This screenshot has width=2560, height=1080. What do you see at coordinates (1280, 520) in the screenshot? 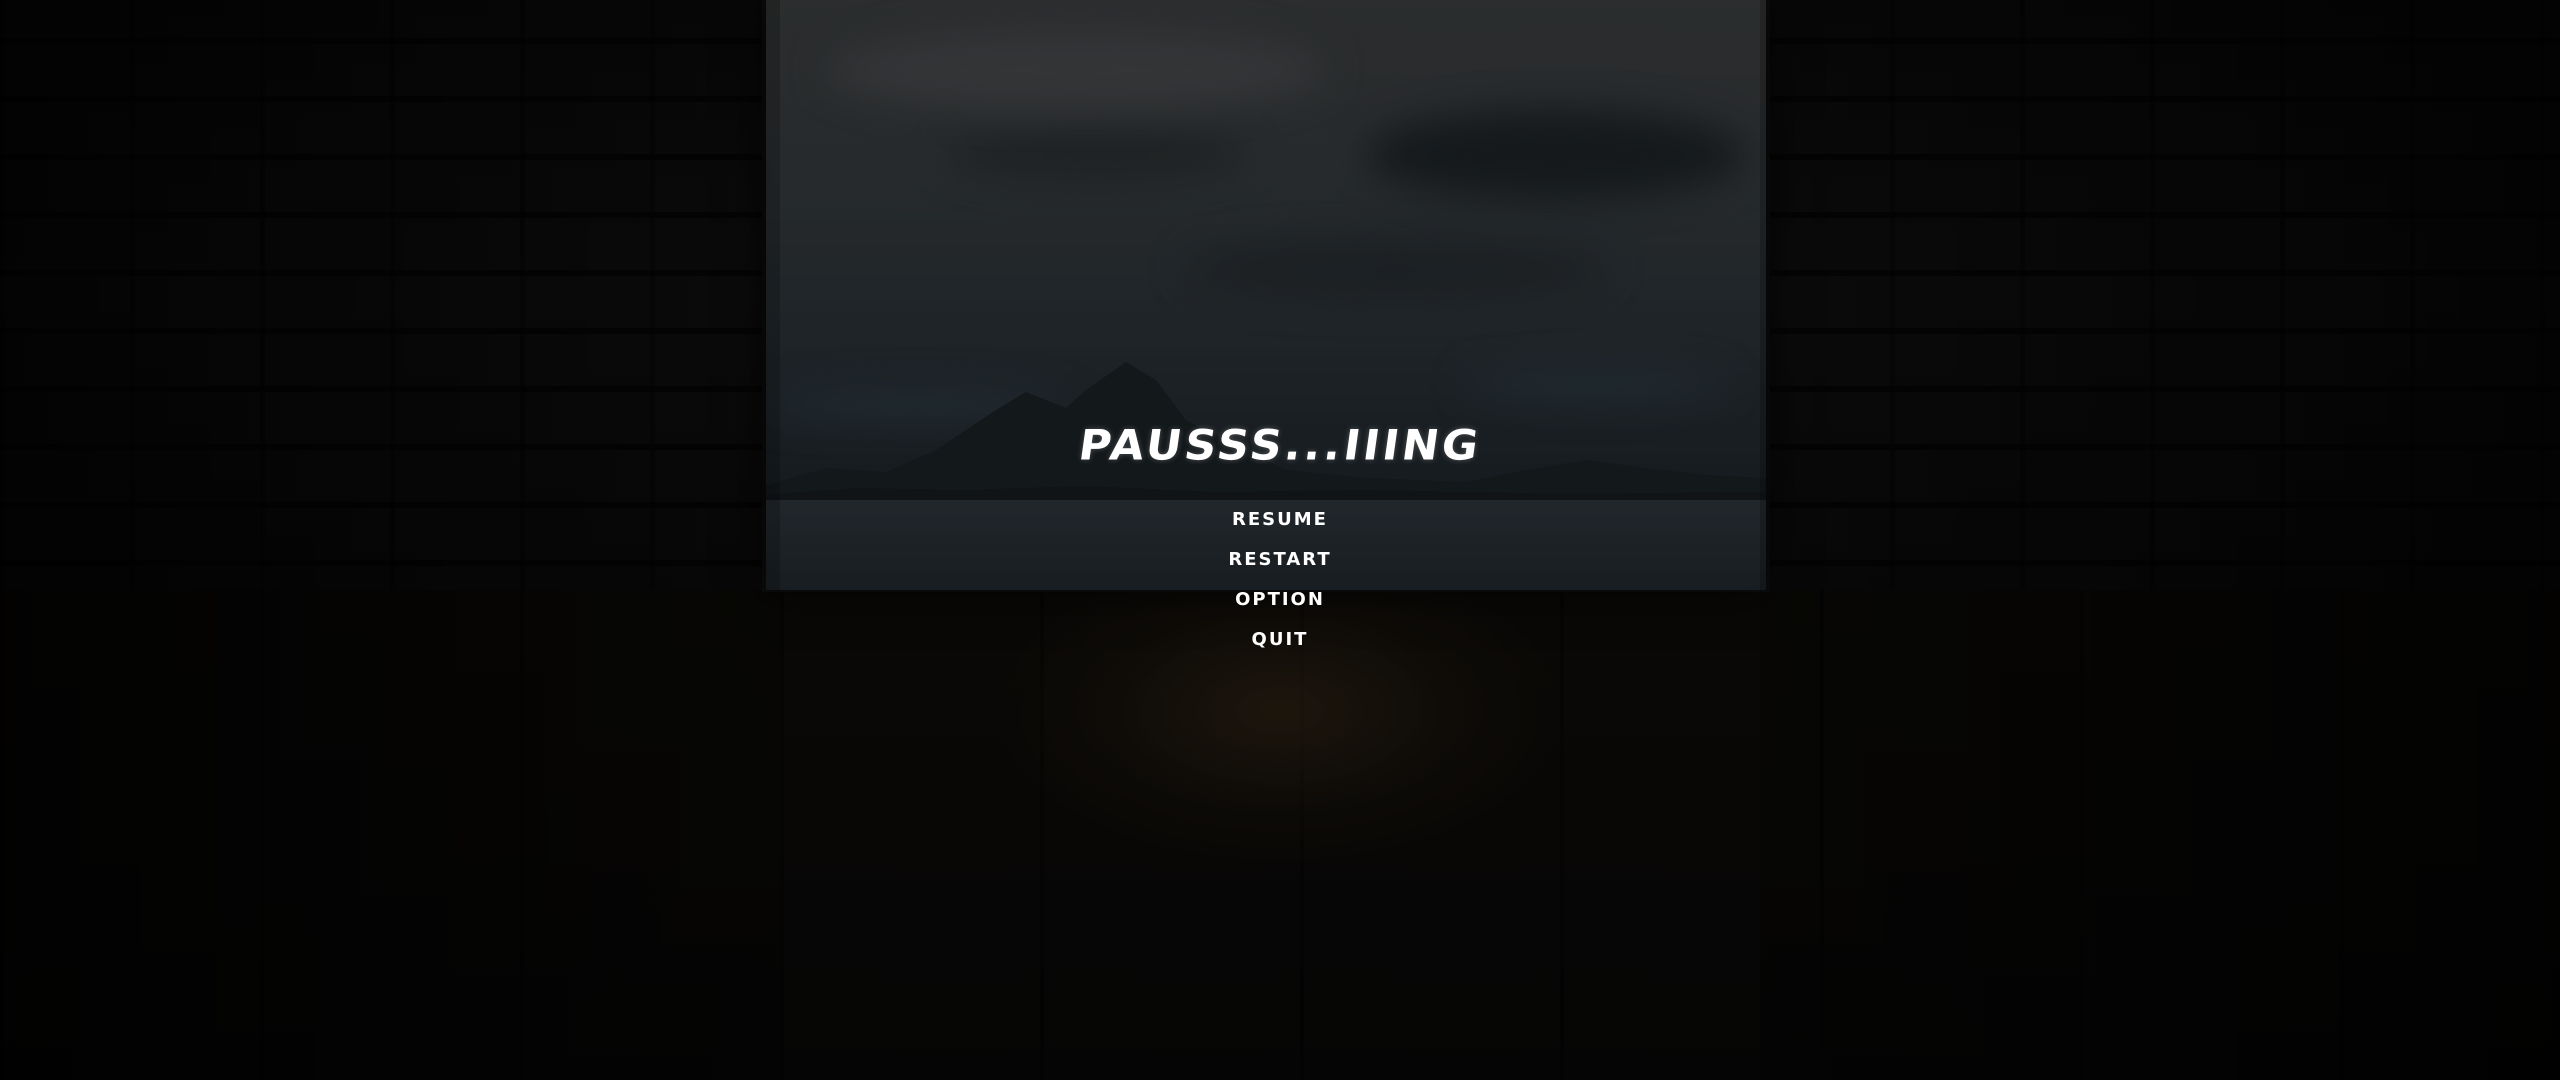
I see `resume-button: RESUME` at bounding box center [1280, 520].